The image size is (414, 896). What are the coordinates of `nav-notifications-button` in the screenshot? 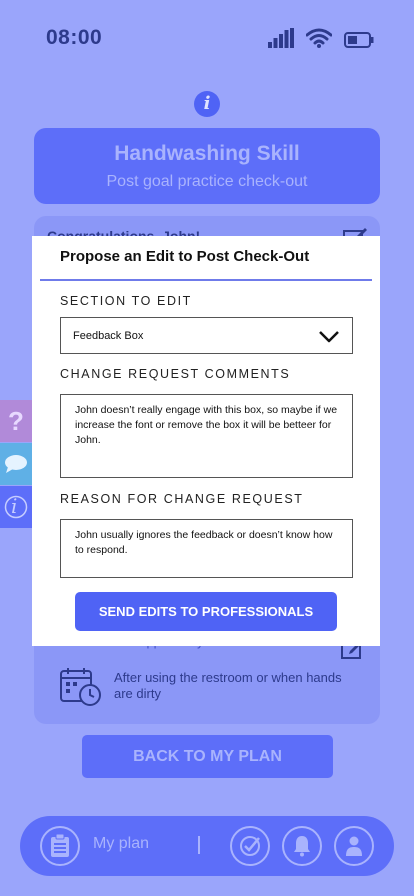 It's located at (302, 846).